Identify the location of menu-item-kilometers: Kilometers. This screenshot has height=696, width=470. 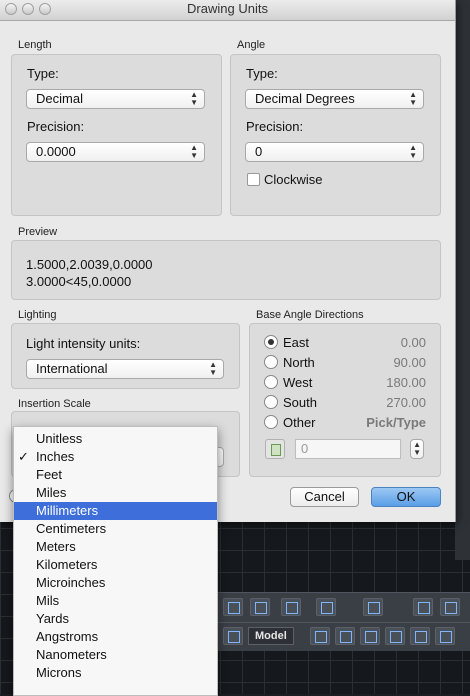
(115, 565).